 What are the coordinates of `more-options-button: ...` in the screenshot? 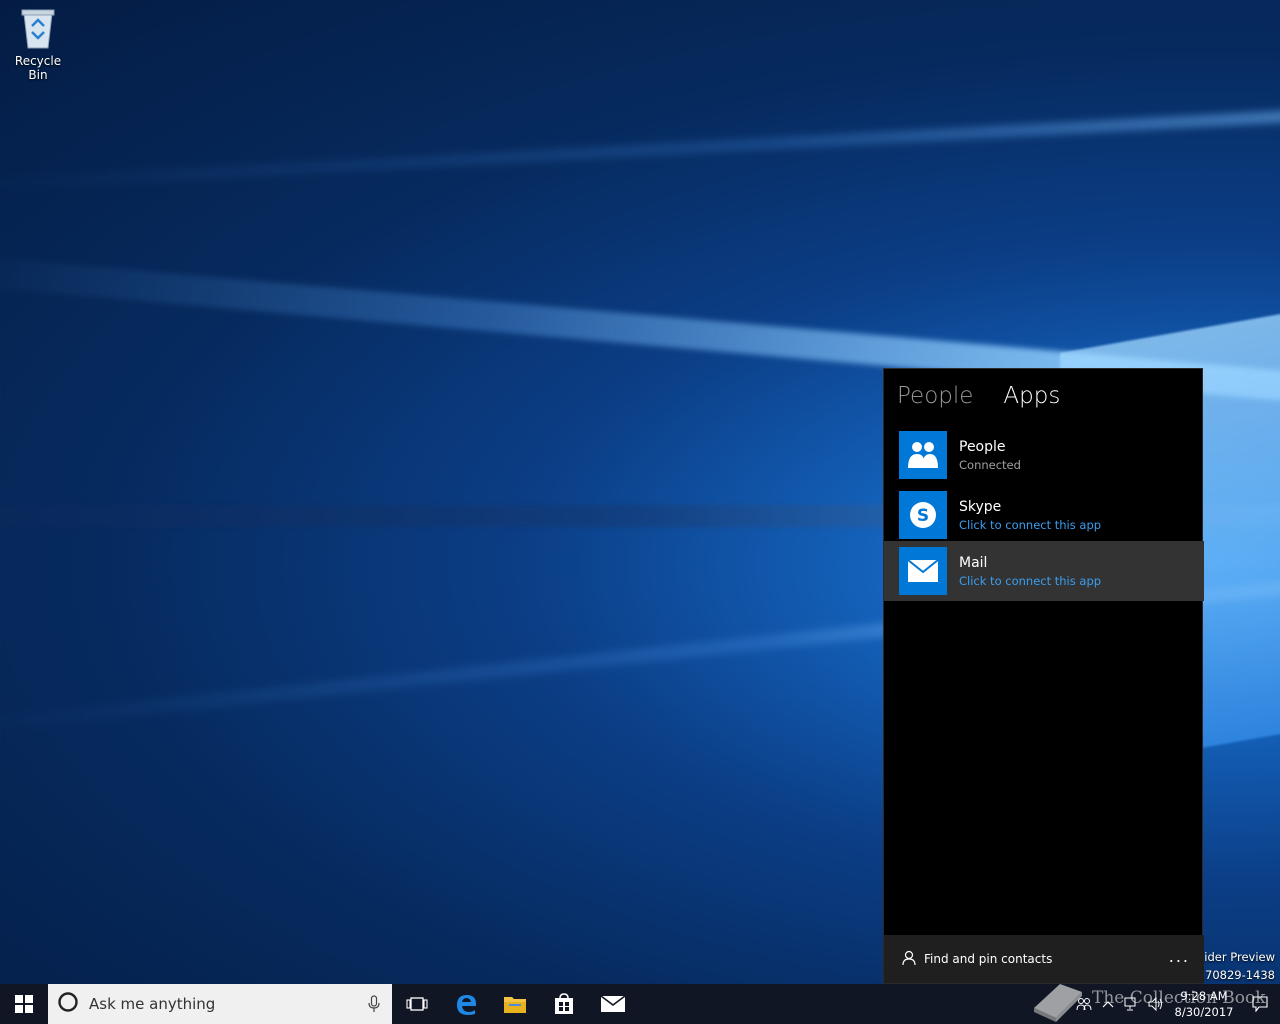 It's located at (1179, 956).